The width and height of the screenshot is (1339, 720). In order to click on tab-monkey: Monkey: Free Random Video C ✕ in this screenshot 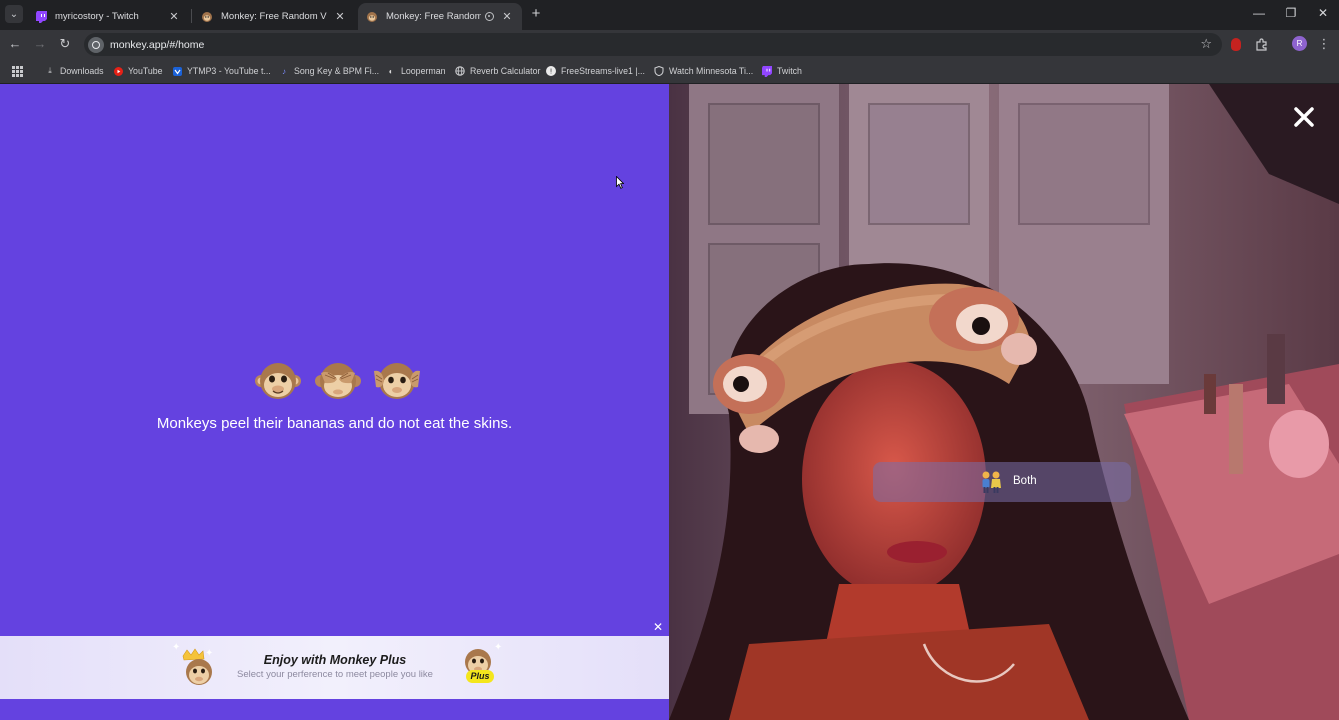, I will do `click(274, 16)`.